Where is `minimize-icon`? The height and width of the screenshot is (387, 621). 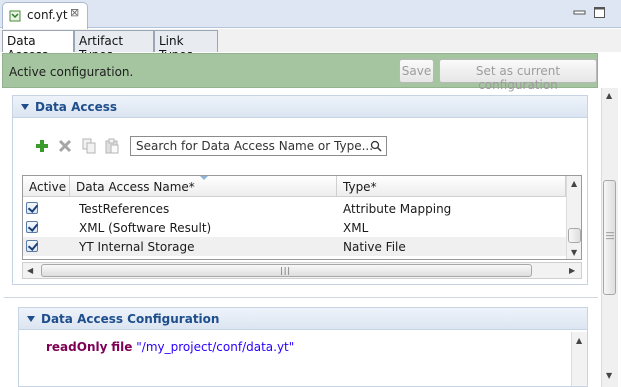
minimize-icon is located at coordinates (579, 12).